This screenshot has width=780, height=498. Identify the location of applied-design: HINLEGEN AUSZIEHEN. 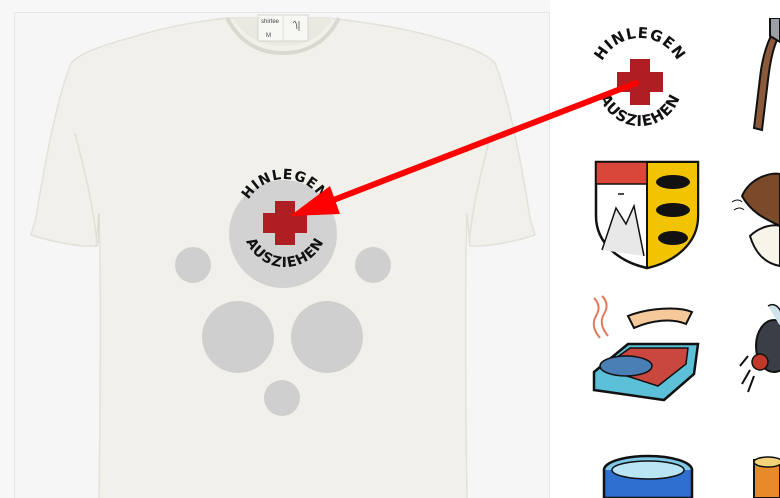
(285, 218).